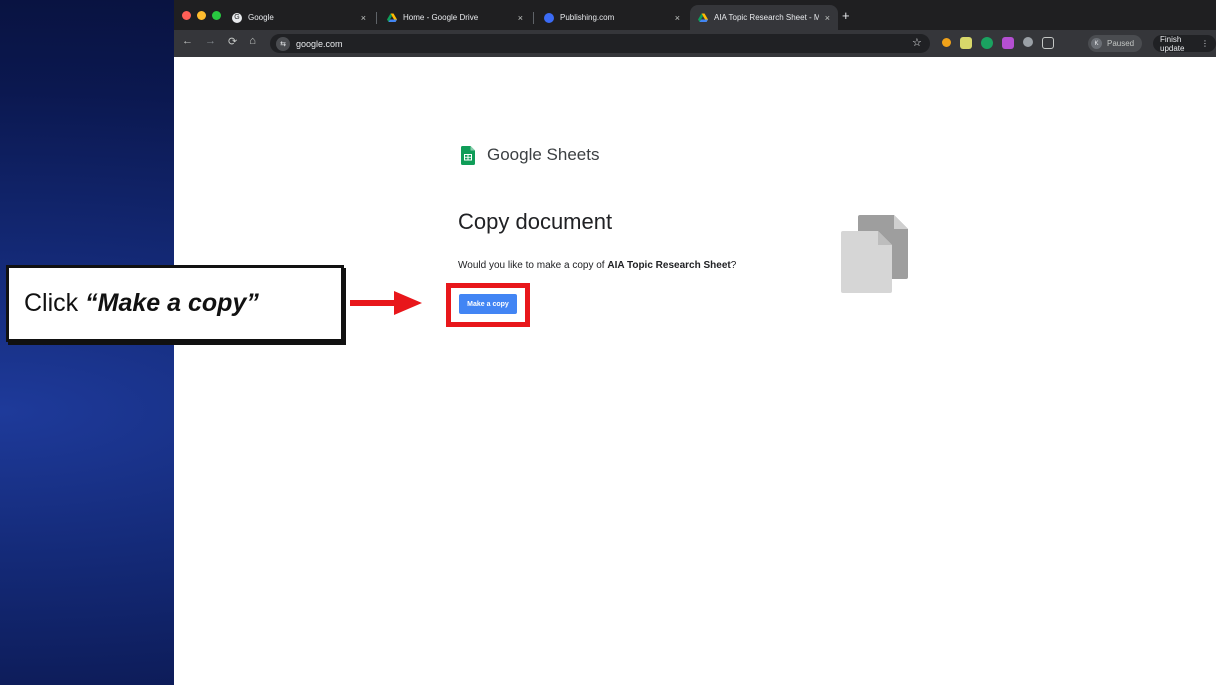 The image size is (1216, 685). I want to click on arrow-left-icon: ←, so click(187, 41).